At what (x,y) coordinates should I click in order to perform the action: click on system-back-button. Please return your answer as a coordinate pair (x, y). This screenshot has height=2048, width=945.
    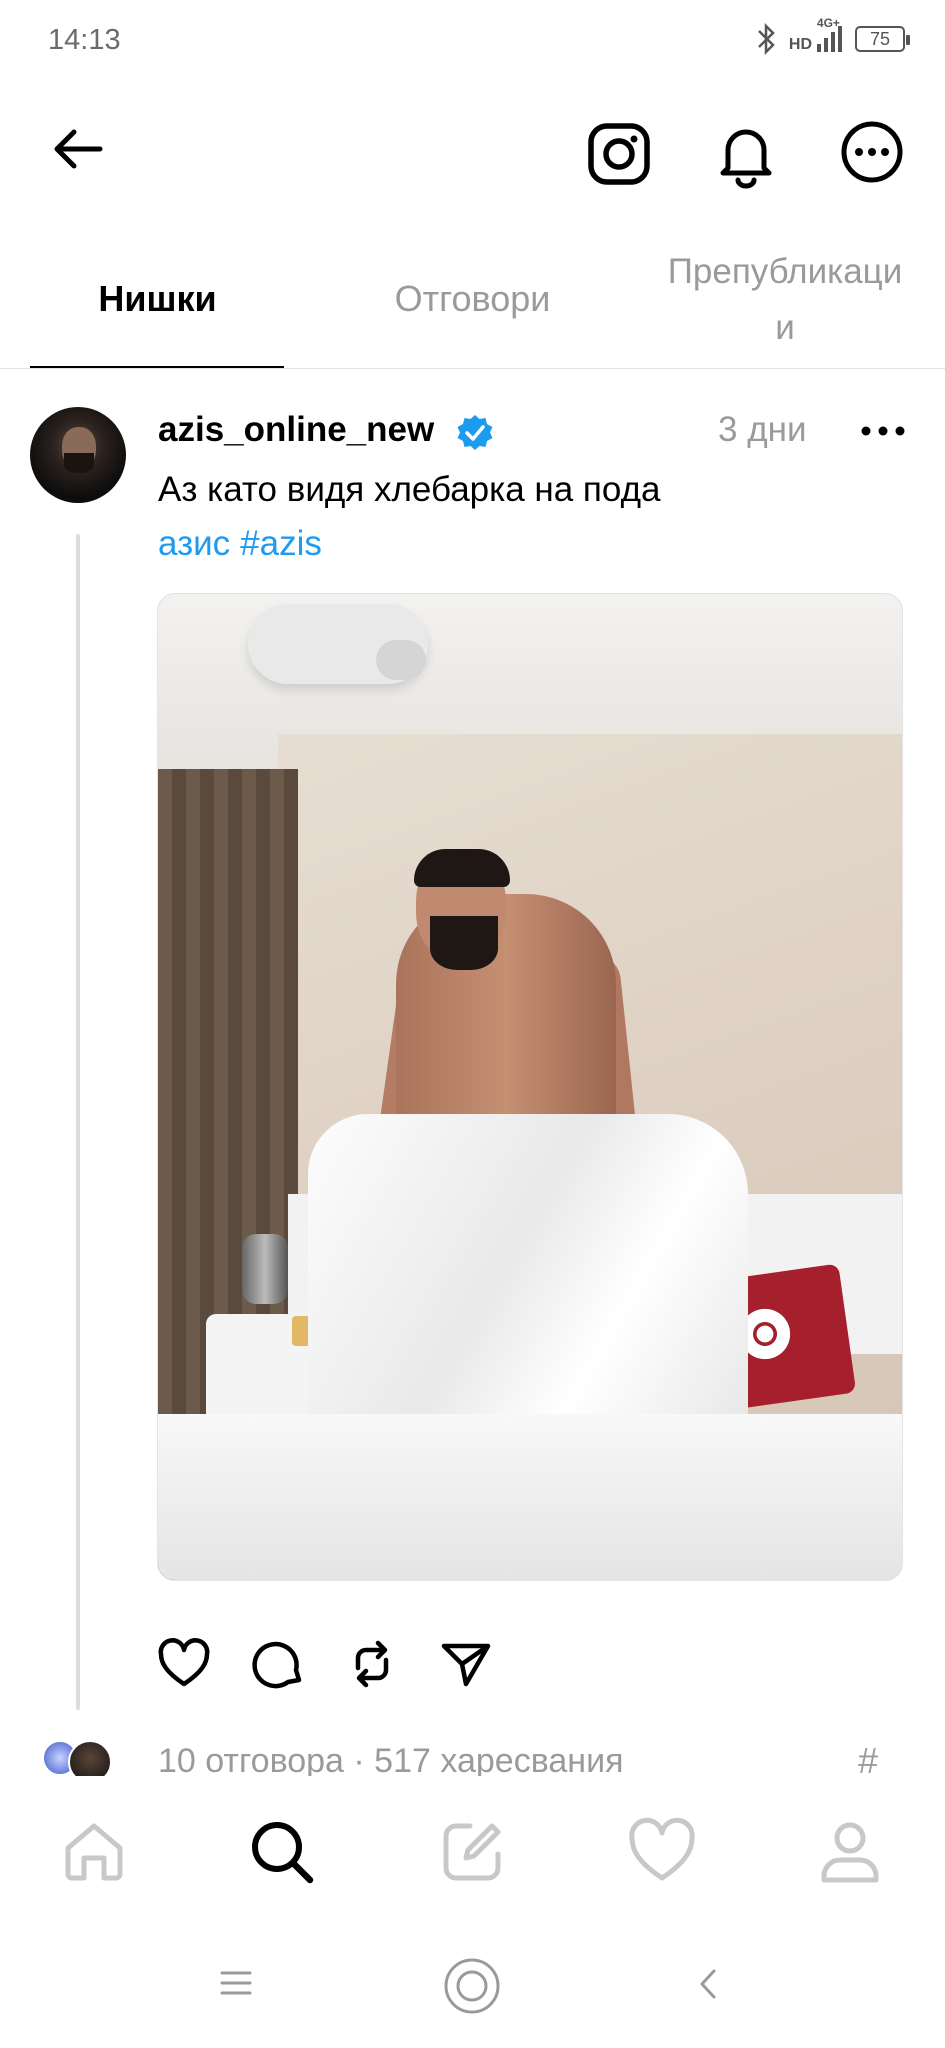
    Looking at the image, I should click on (709, 1984).